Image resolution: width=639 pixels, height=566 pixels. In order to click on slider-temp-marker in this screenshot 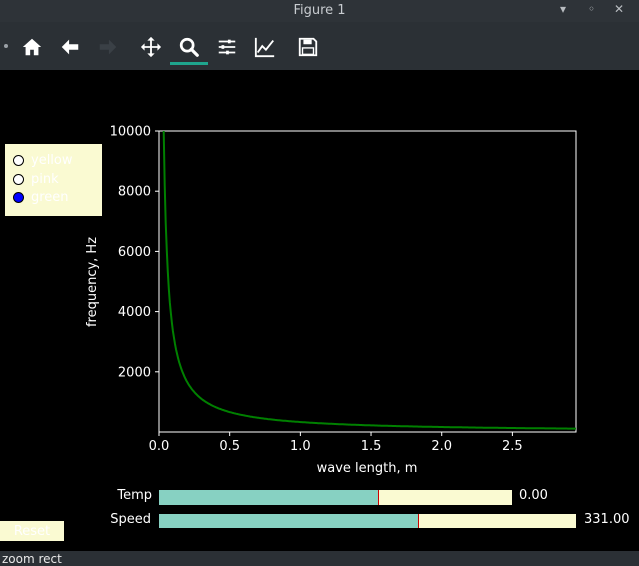, I will do `click(378, 497)`.